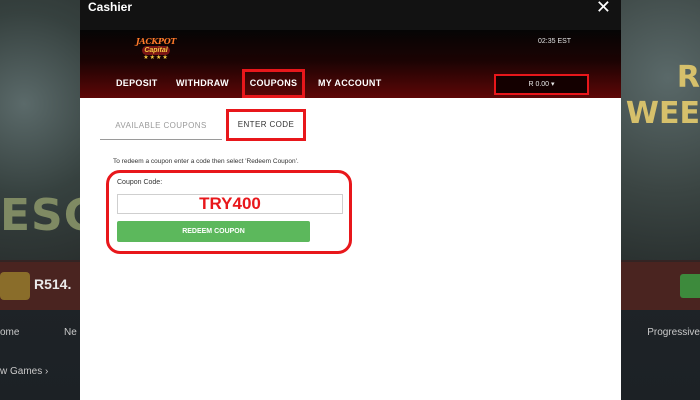 This screenshot has height=400, width=700. I want to click on background-nav-home: ome, so click(10, 332).